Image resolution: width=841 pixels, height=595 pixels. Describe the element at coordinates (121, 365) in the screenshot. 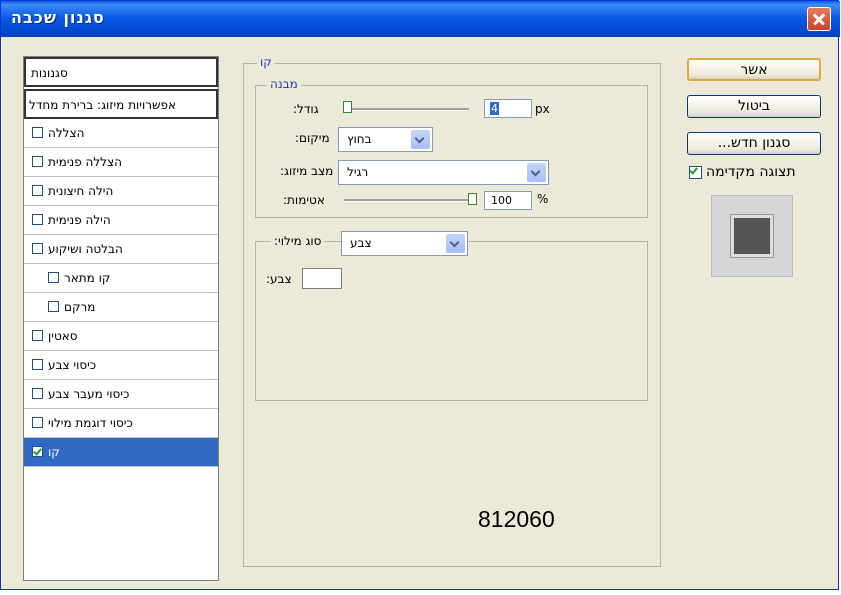

I see `style-item-color-overlay: כיסוי צבע` at that location.